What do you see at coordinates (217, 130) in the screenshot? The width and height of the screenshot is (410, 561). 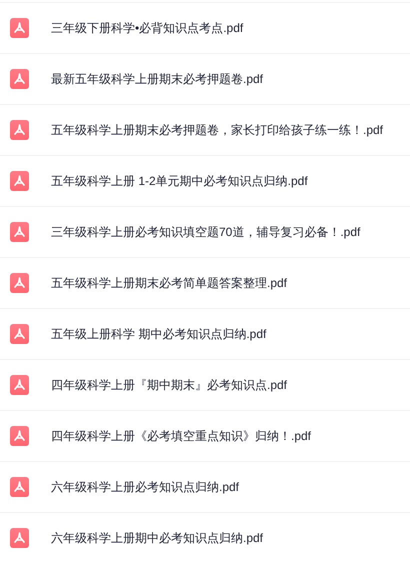 I see `file-name: 五年级科学上册期末必考押题卷，家长打印给孩子练一练！.pdf` at bounding box center [217, 130].